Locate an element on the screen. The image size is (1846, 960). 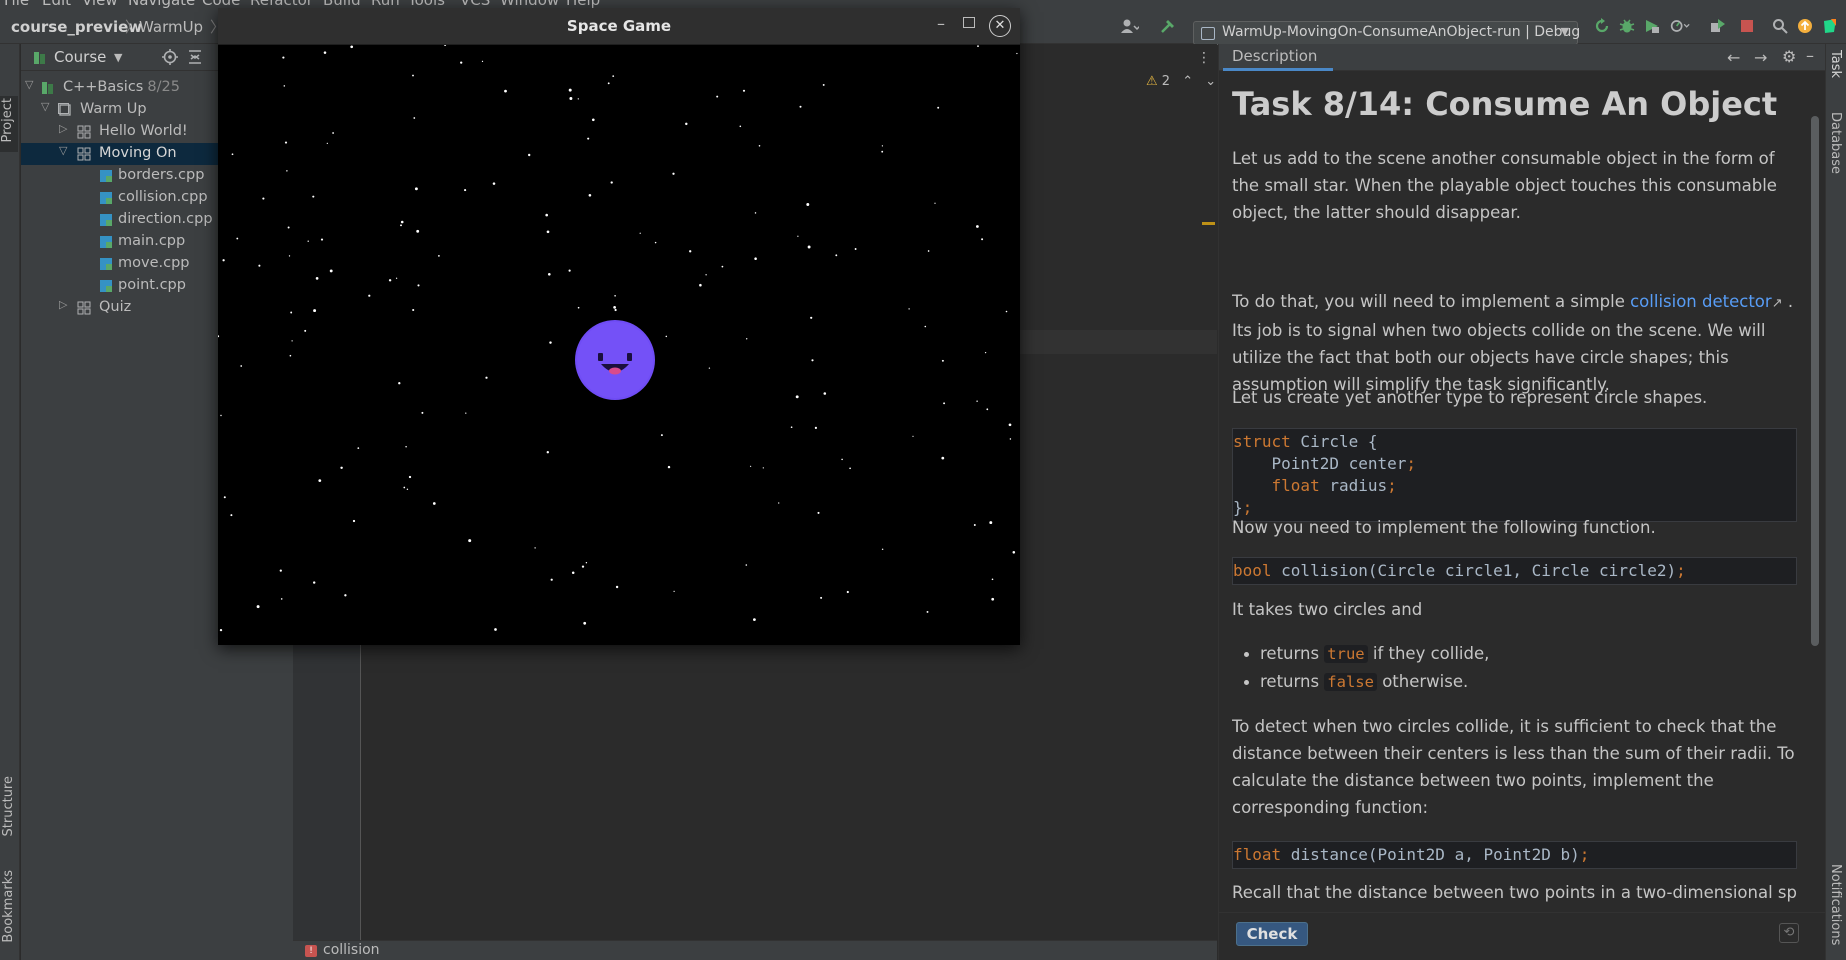
locate-icon is located at coordinates (170, 57).